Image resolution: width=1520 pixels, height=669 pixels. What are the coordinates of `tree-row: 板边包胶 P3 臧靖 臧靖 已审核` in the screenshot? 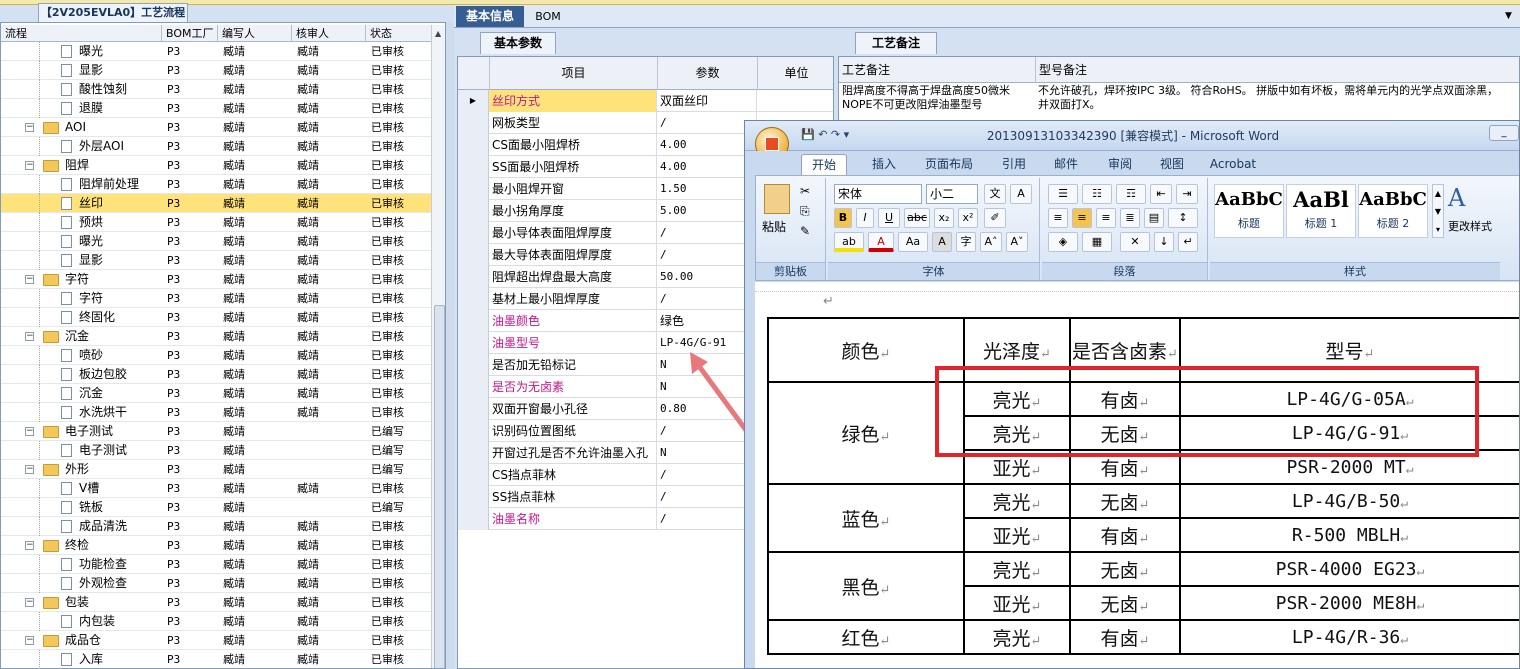 It's located at (216, 374).